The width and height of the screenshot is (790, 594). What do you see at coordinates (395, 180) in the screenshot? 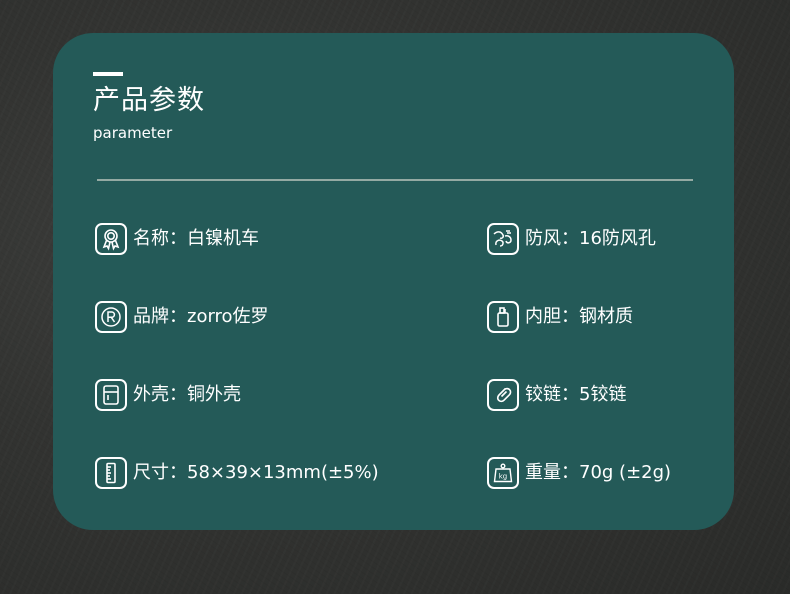
I see `header-divider` at bounding box center [395, 180].